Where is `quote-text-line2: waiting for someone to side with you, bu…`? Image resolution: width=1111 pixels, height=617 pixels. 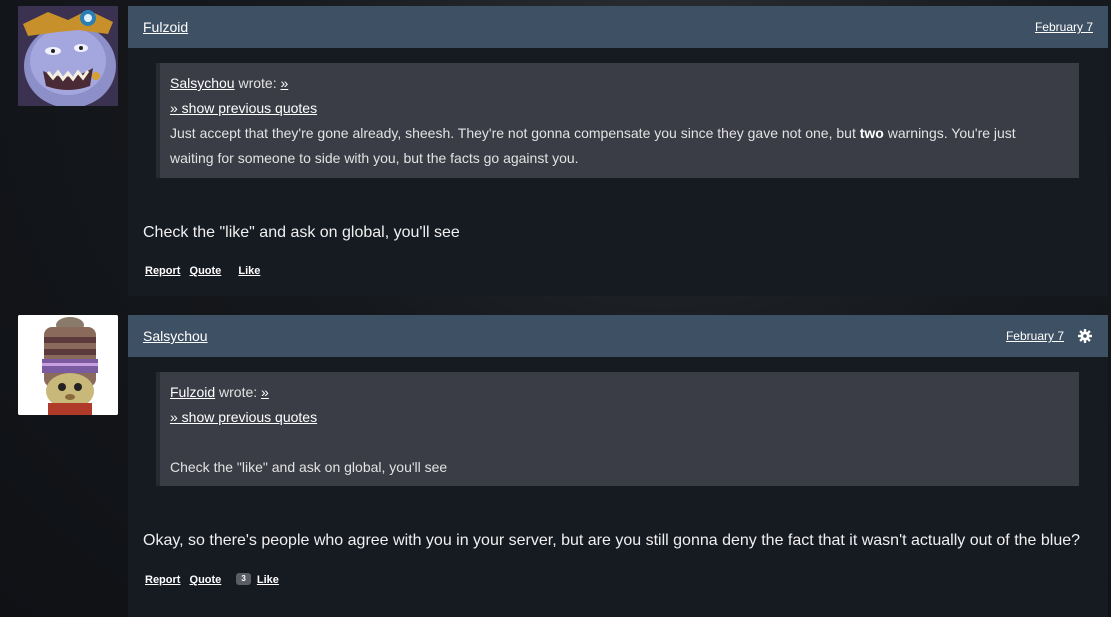
quote-text-line2: waiting for someone to side with you, bu… is located at coordinates (374, 158).